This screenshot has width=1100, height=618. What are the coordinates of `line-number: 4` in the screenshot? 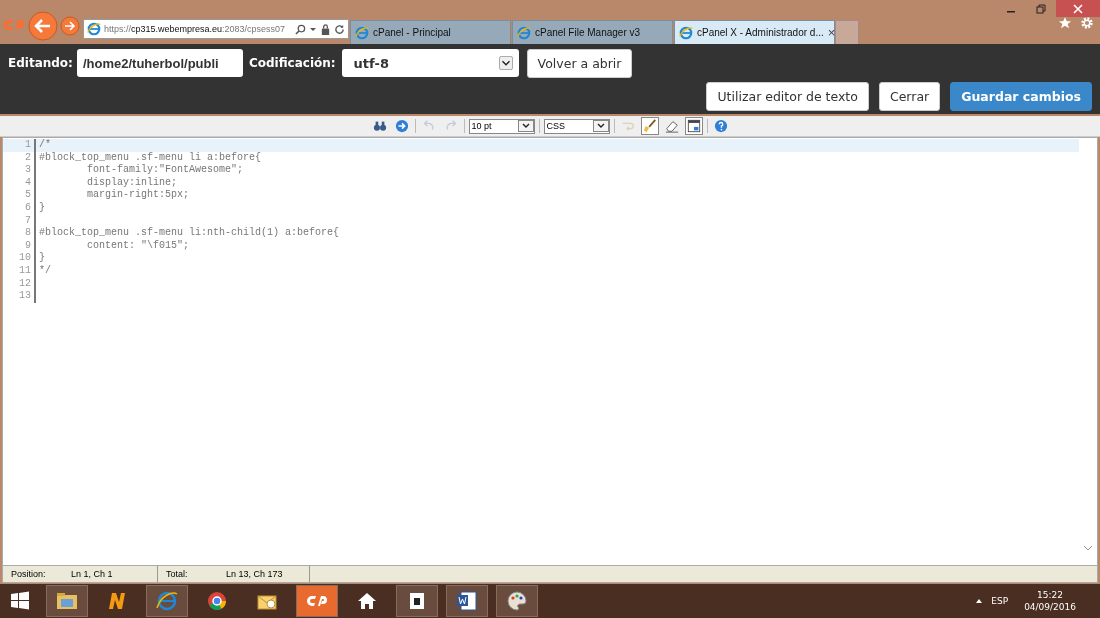 It's located at (19, 183).